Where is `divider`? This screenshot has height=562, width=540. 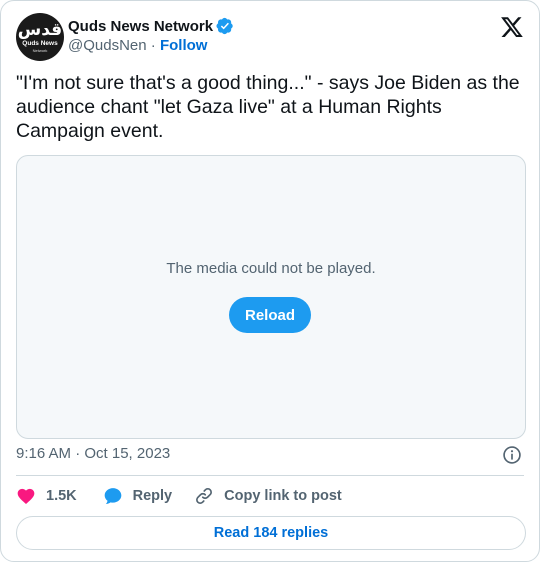 divider is located at coordinates (270, 475).